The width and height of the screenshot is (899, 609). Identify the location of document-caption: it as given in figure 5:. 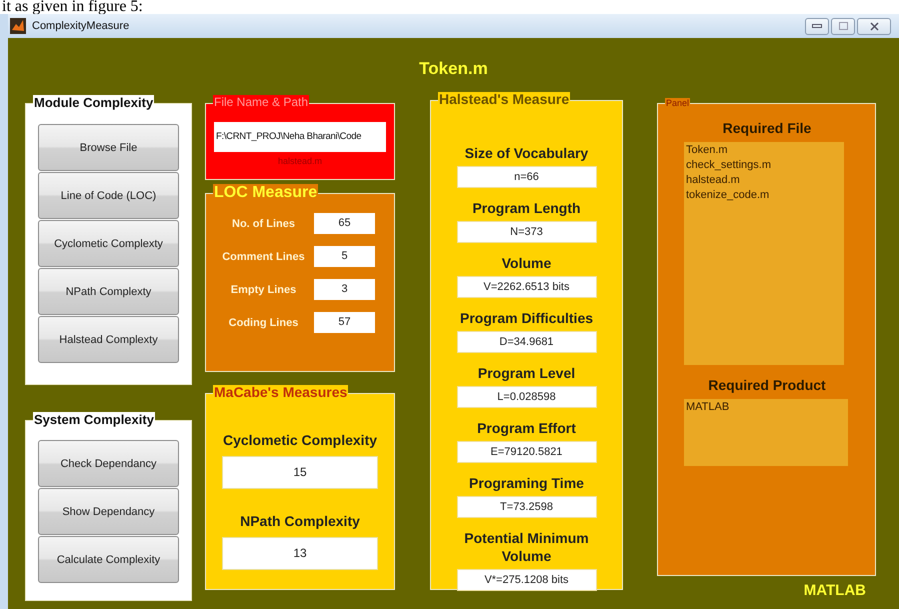
(72, 7).